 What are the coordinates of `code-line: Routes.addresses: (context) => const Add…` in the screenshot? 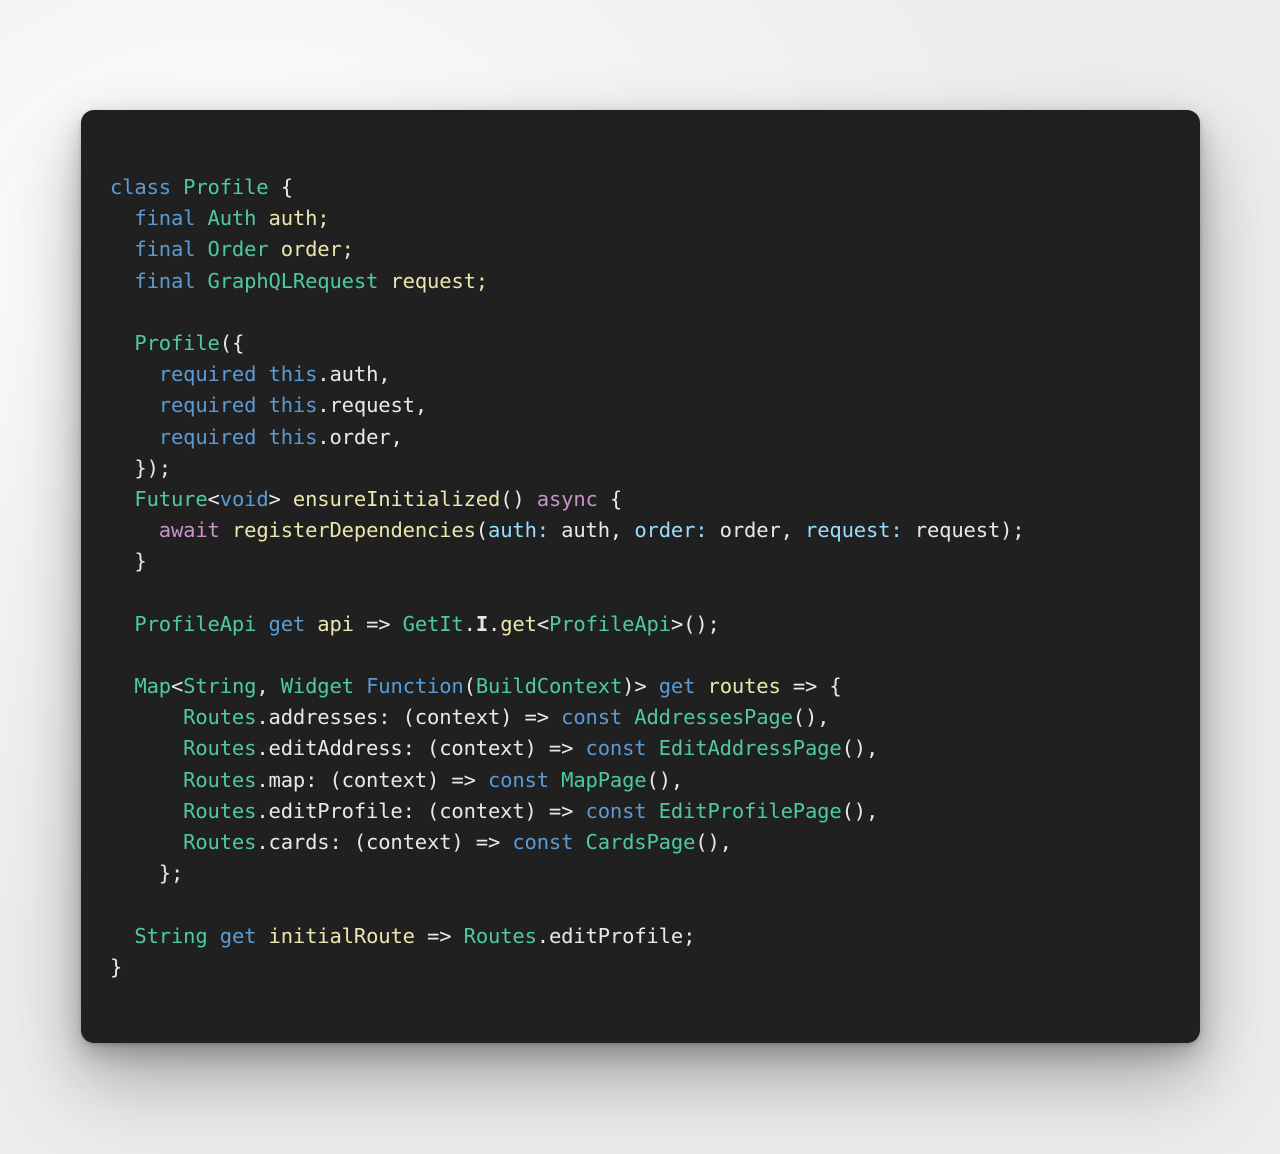 It's located at (655, 717).